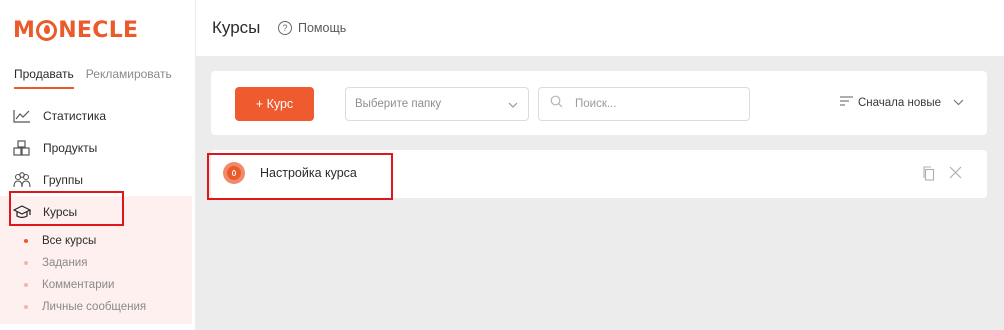 This screenshot has width=1004, height=330. Describe the element at coordinates (22, 116) in the screenshot. I see `chart-line-icon` at that location.